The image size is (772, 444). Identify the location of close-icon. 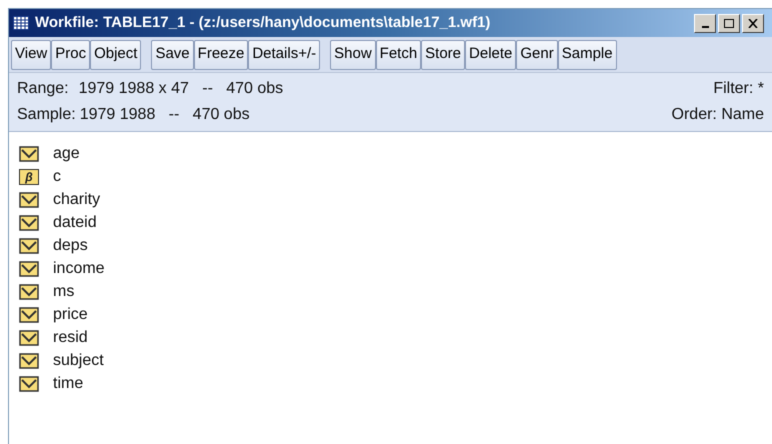
(753, 23).